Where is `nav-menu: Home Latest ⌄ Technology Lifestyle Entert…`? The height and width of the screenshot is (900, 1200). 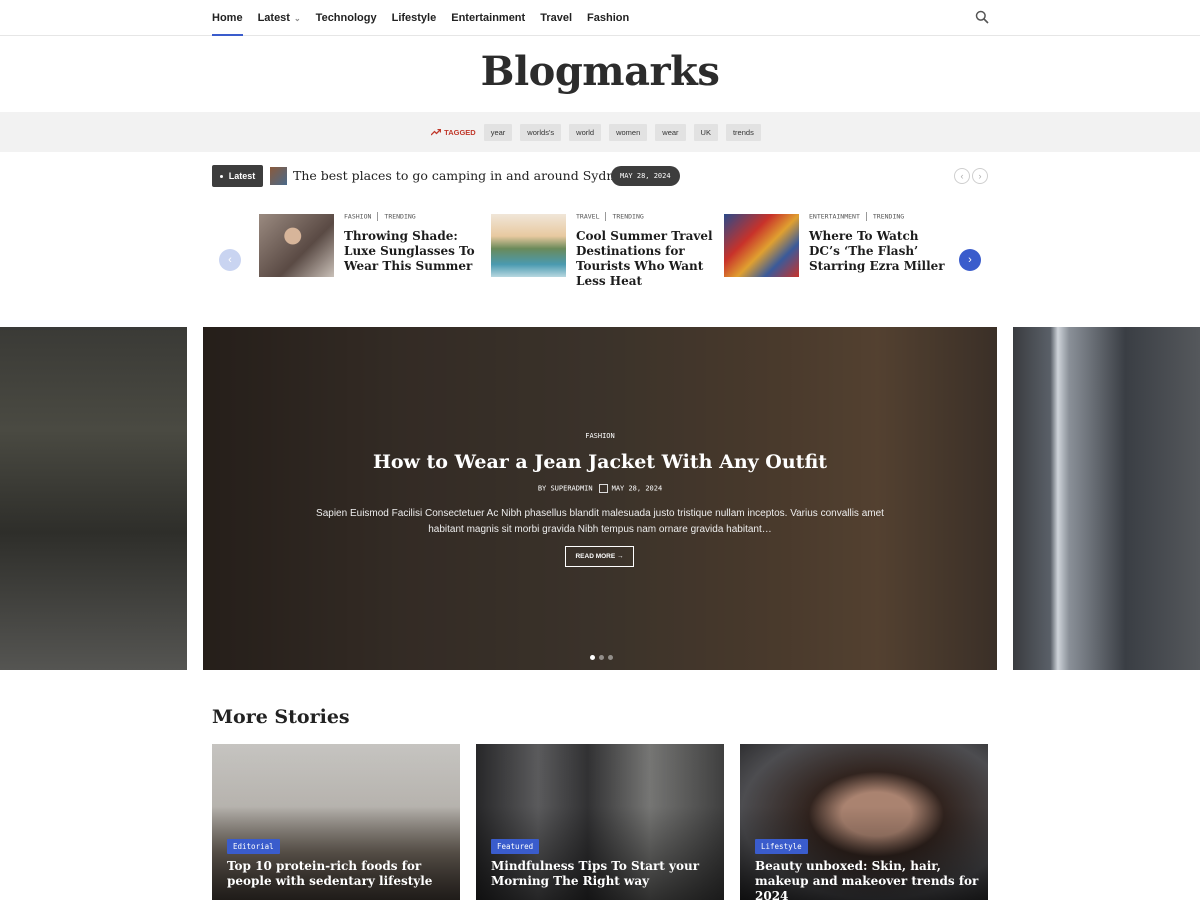 nav-menu: Home Latest ⌄ Technology Lifestyle Entert… is located at coordinates (428, 18).